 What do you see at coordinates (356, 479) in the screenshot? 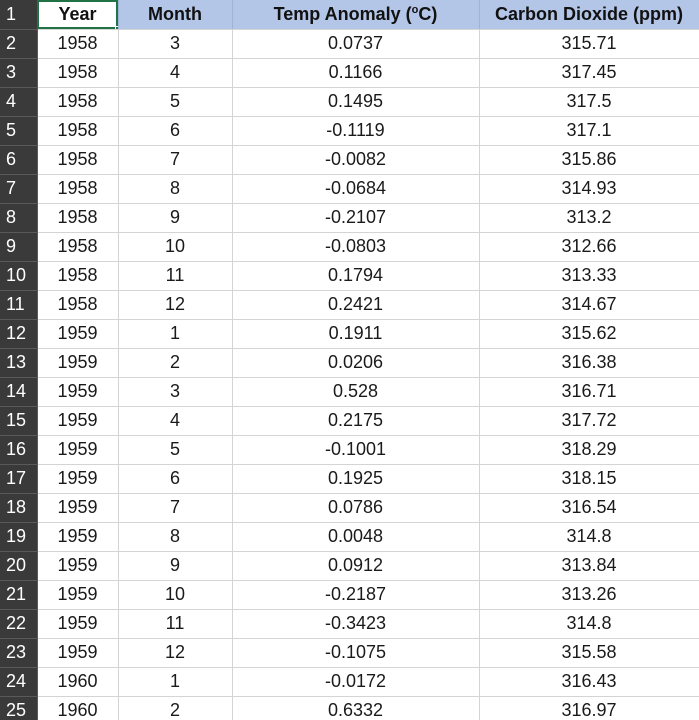
I see `cell-temp-anomaly: 0.1925` at bounding box center [356, 479].